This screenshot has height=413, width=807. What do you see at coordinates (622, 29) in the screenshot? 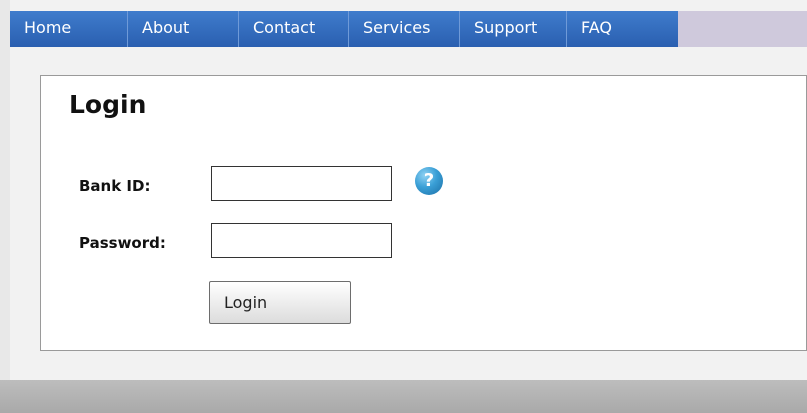
I see `nav-item-faq: FAQ` at bounding box center [622, 29].